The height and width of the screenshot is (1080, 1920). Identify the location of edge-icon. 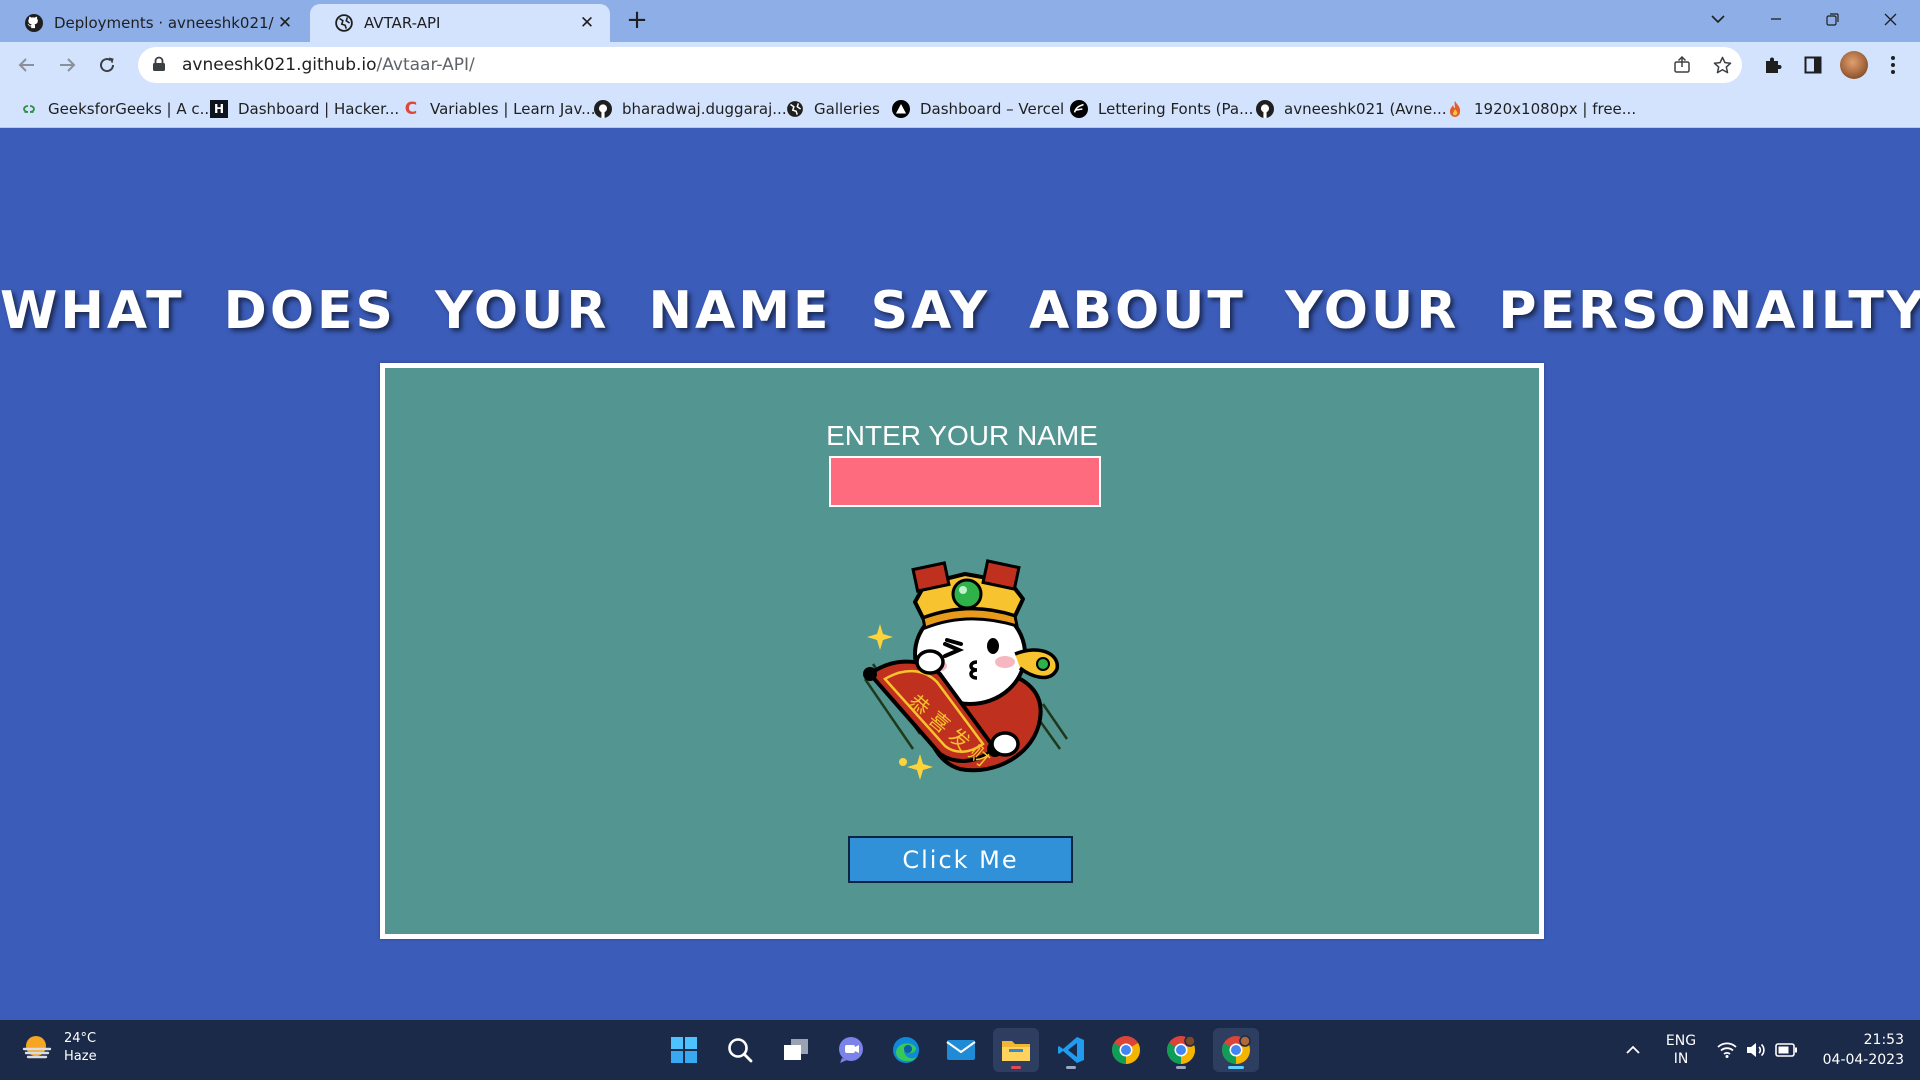
(906, 1050).